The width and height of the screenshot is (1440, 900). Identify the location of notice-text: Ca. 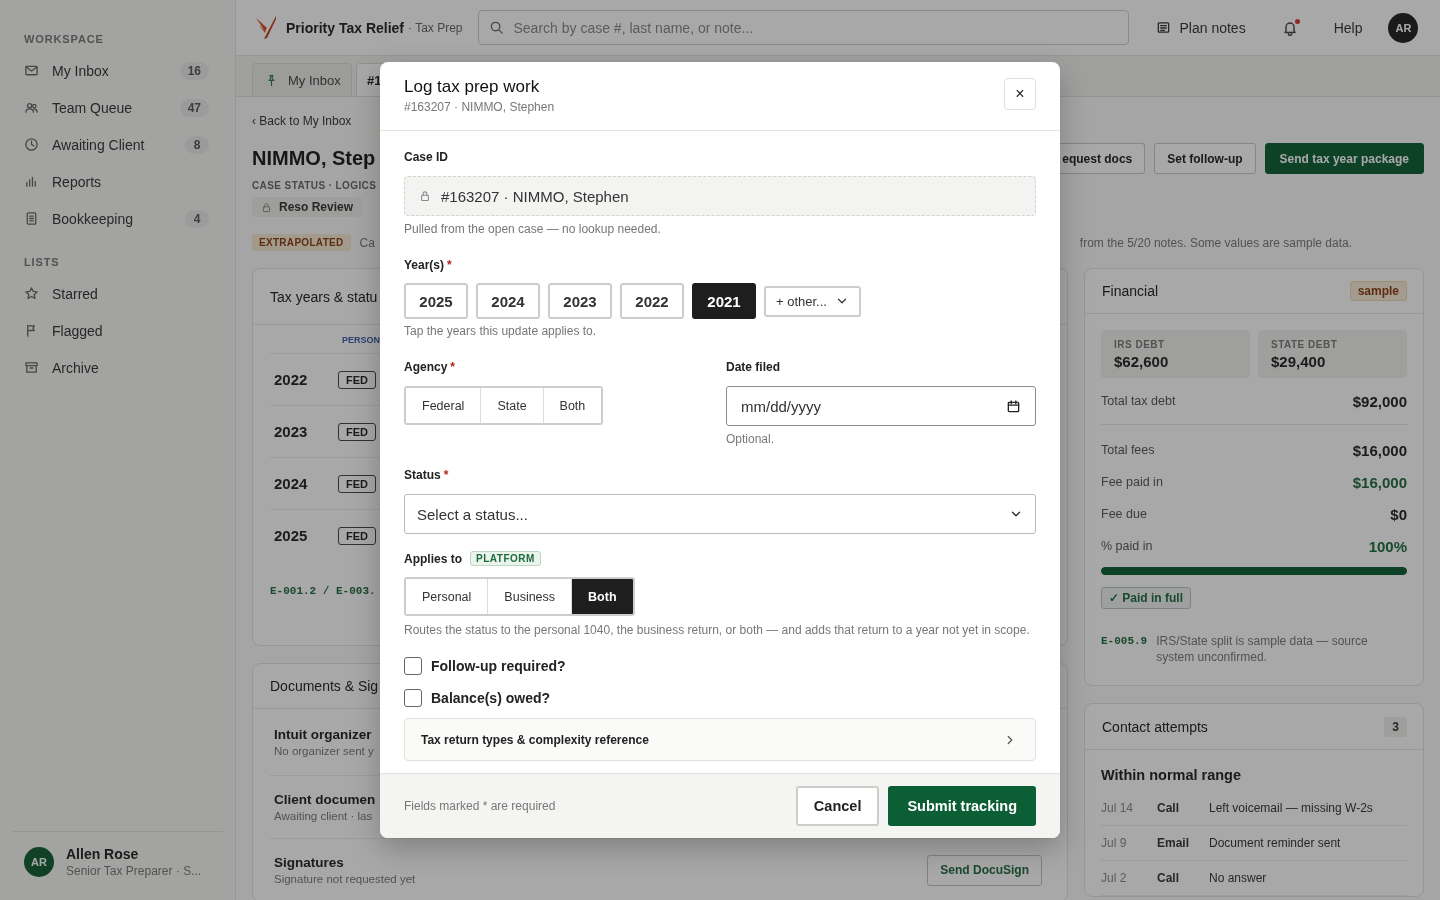
(367, 242).